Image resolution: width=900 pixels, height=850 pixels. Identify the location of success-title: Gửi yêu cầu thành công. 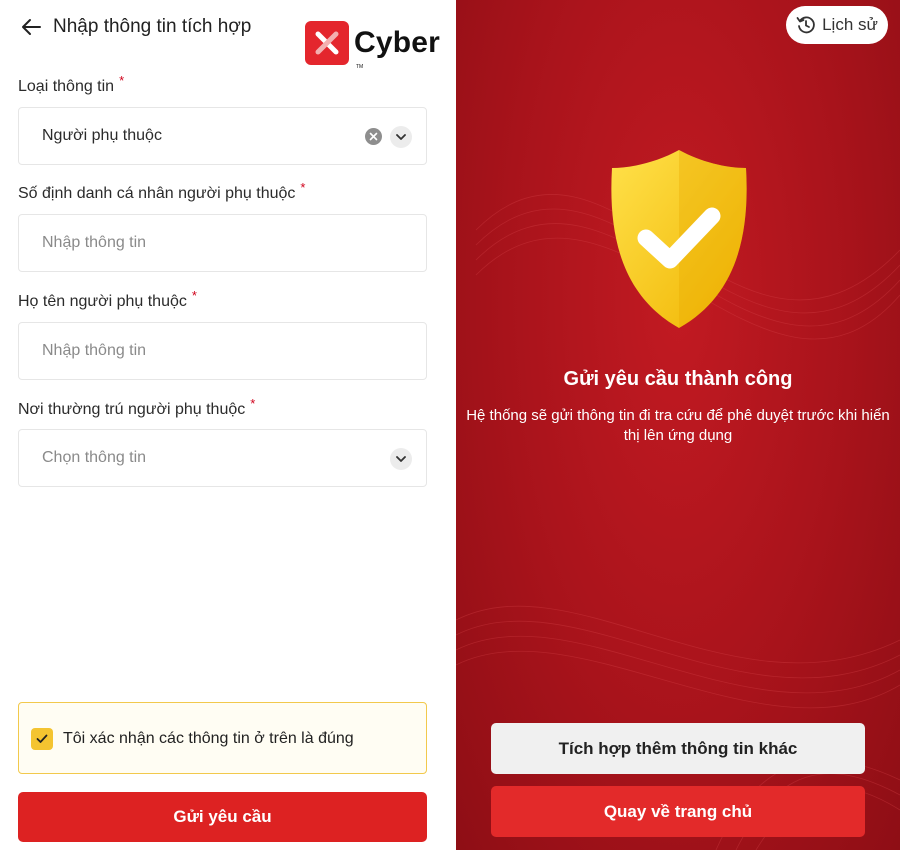
(678, 379).